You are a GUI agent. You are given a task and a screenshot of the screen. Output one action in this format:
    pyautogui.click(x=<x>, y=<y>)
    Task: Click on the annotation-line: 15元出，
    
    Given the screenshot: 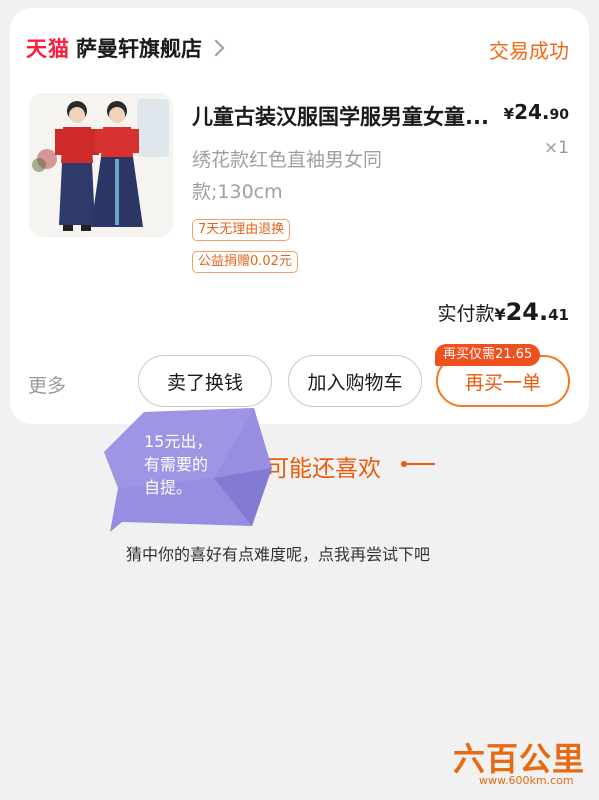 What is the action you would take?
    pyautogui.click(x=178, y=441)
    